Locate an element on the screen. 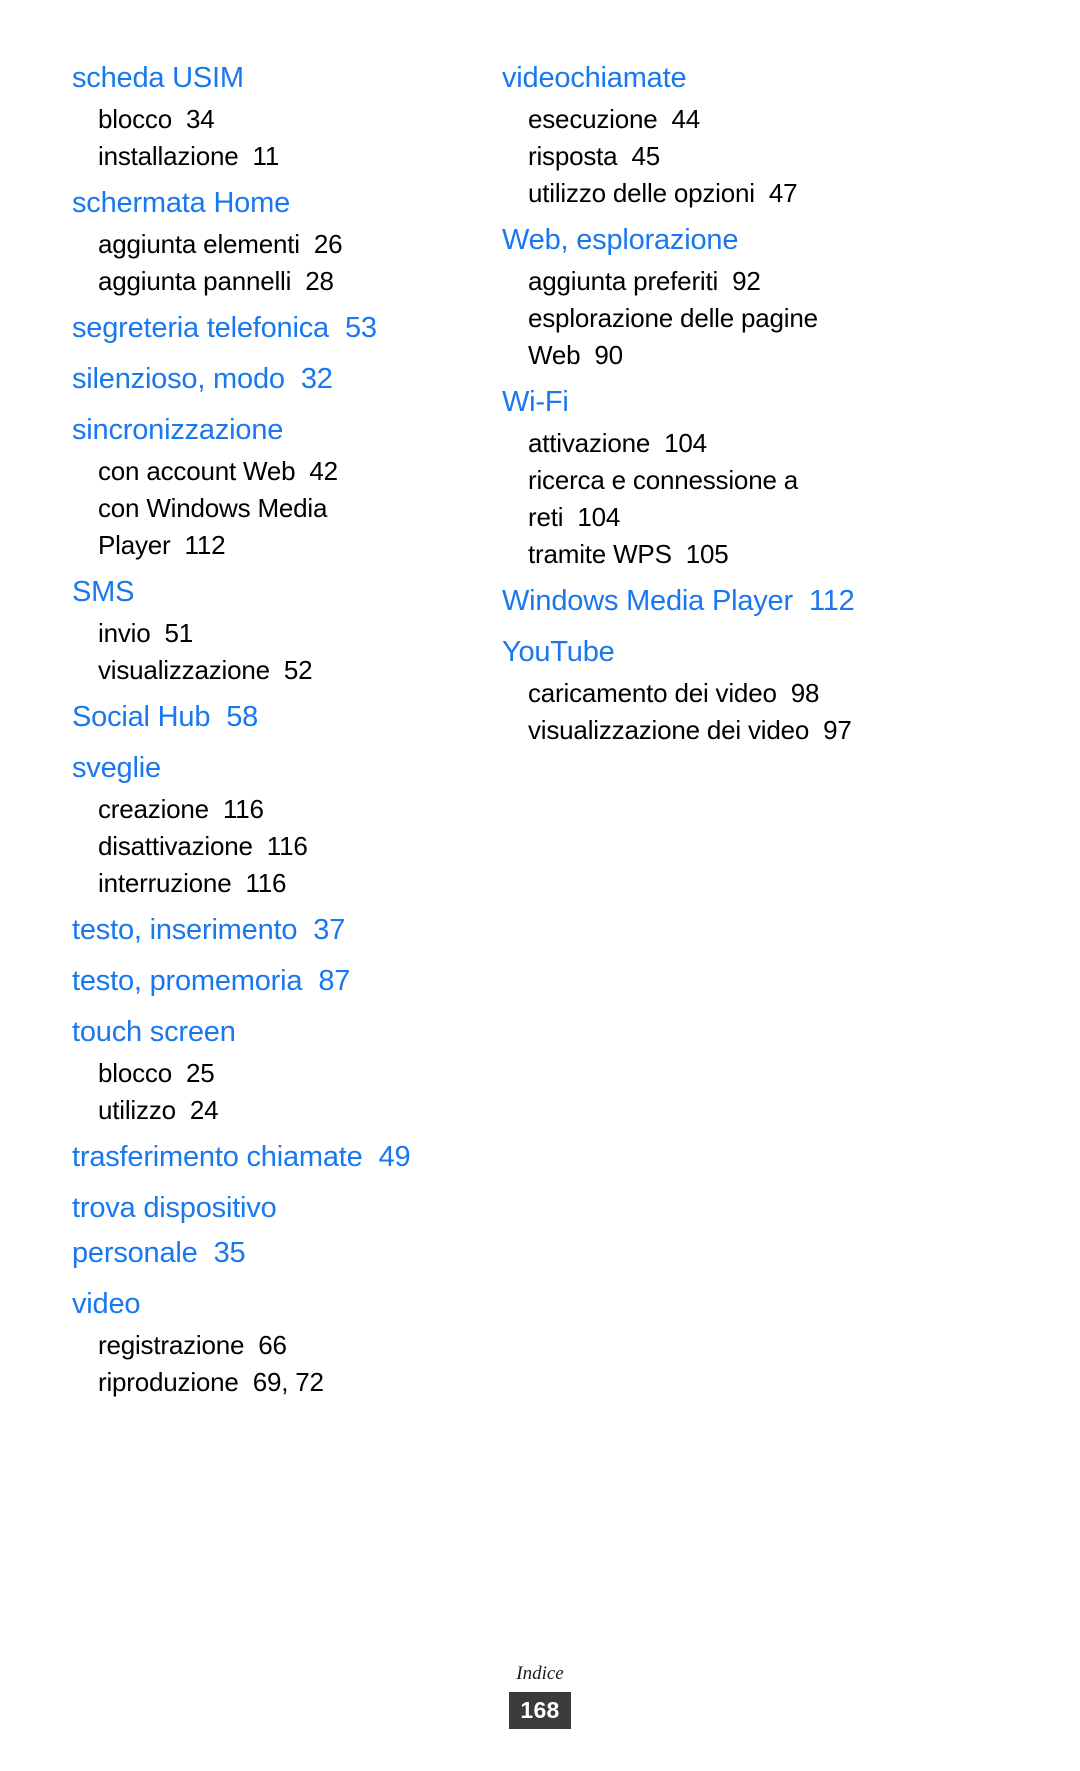 This screenshot has width=1080, height=1771. index-subentry: installazione 11 is located at coordinates (261, 156).